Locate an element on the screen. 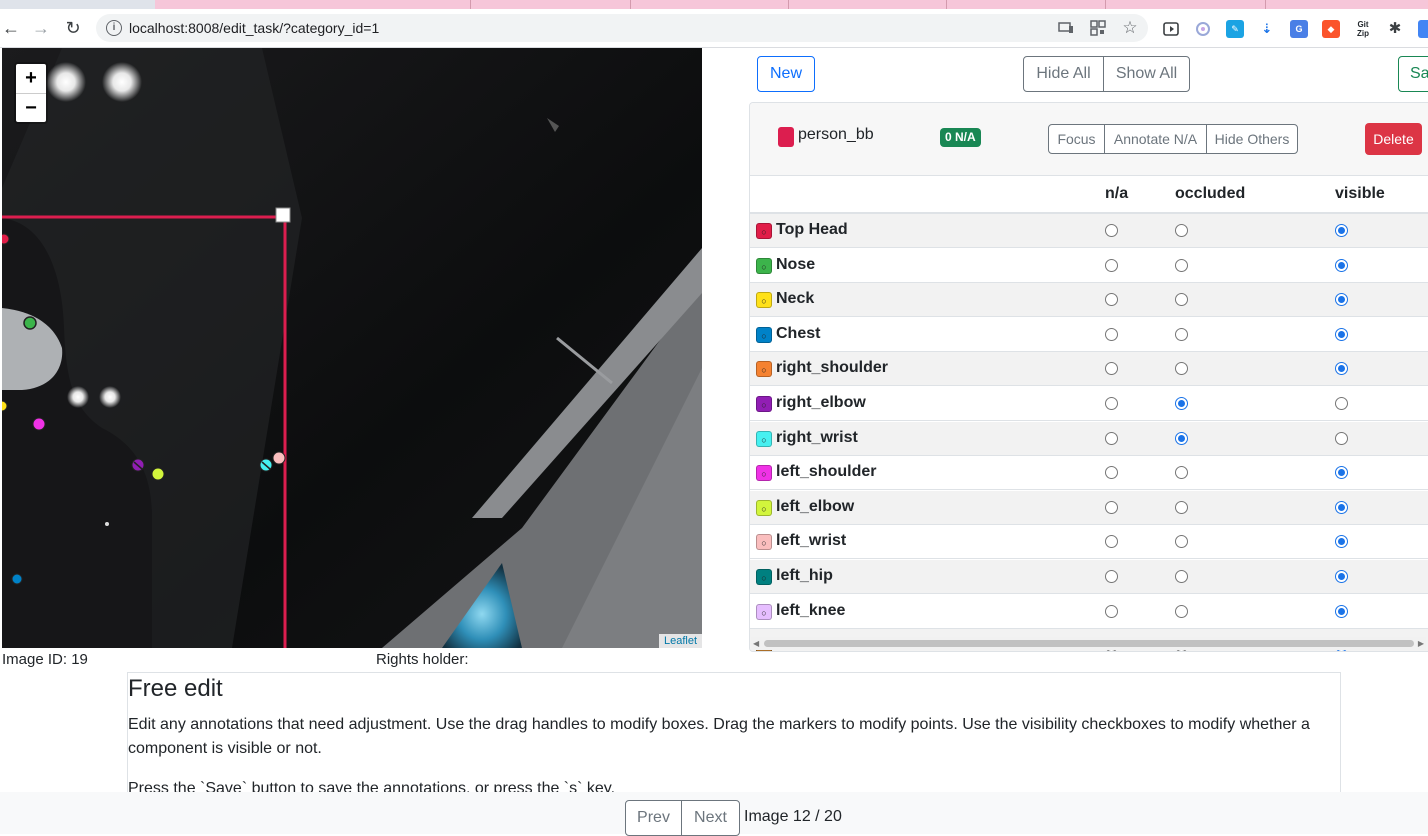  extension-download-icon: ⇣ is located at coordinates (1267, 29).